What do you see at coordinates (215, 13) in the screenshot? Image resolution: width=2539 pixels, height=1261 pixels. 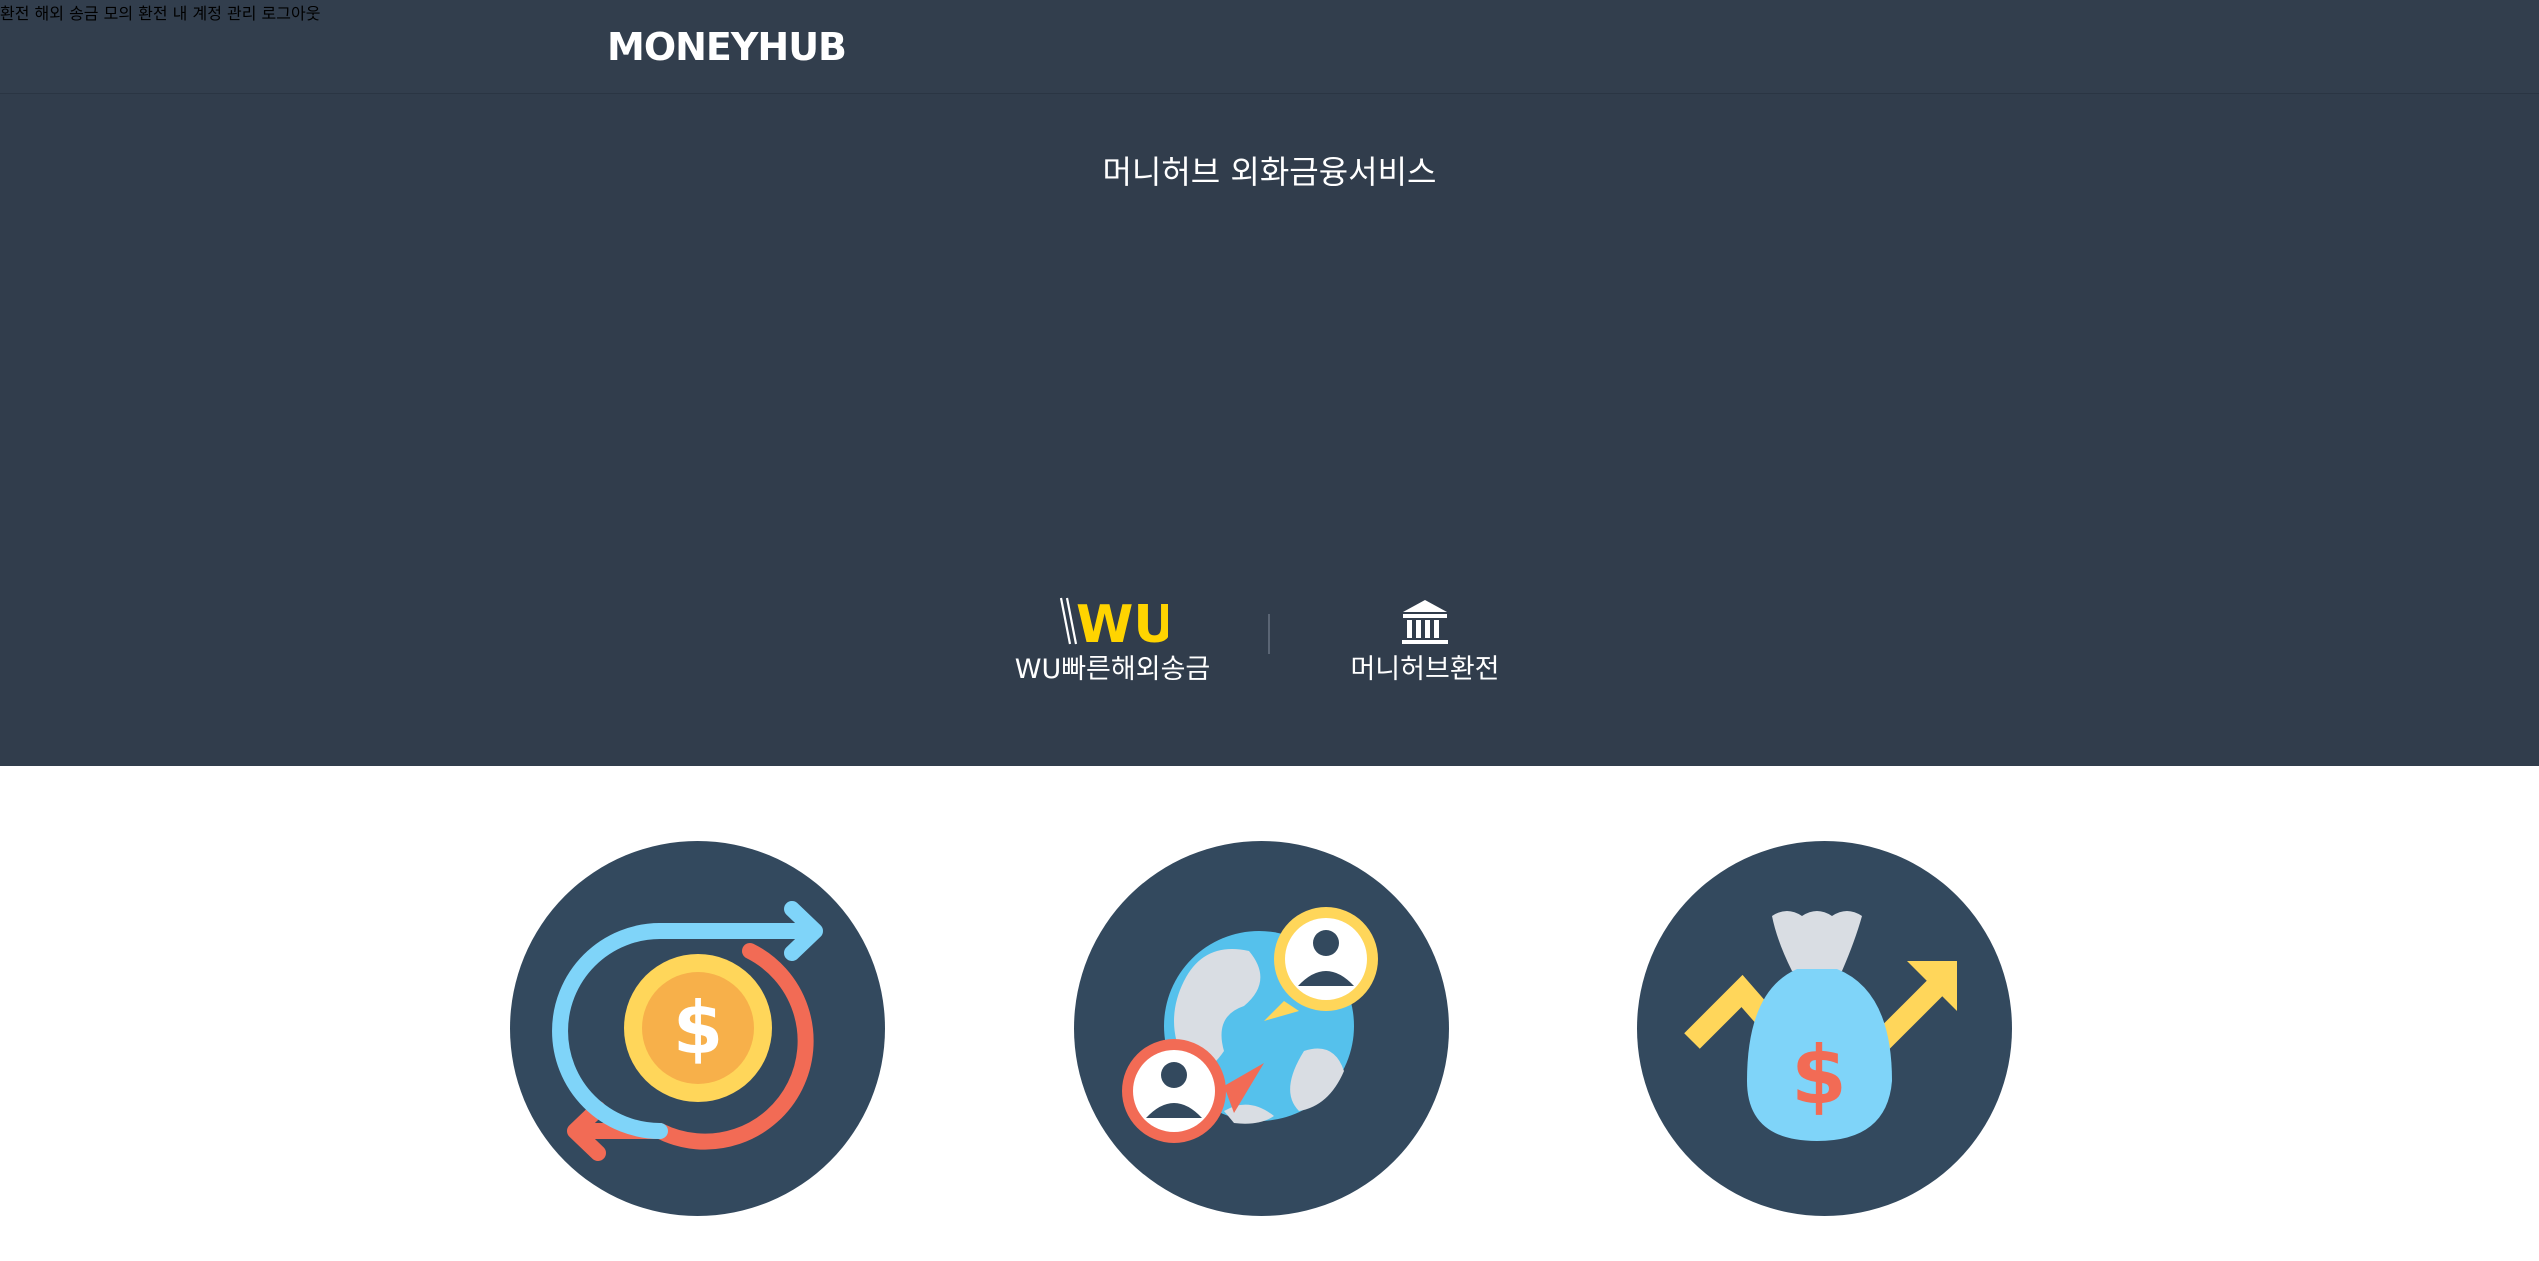 I see `nav-item-my-account: 내 계정 관리` at bounding box center [215, 13].